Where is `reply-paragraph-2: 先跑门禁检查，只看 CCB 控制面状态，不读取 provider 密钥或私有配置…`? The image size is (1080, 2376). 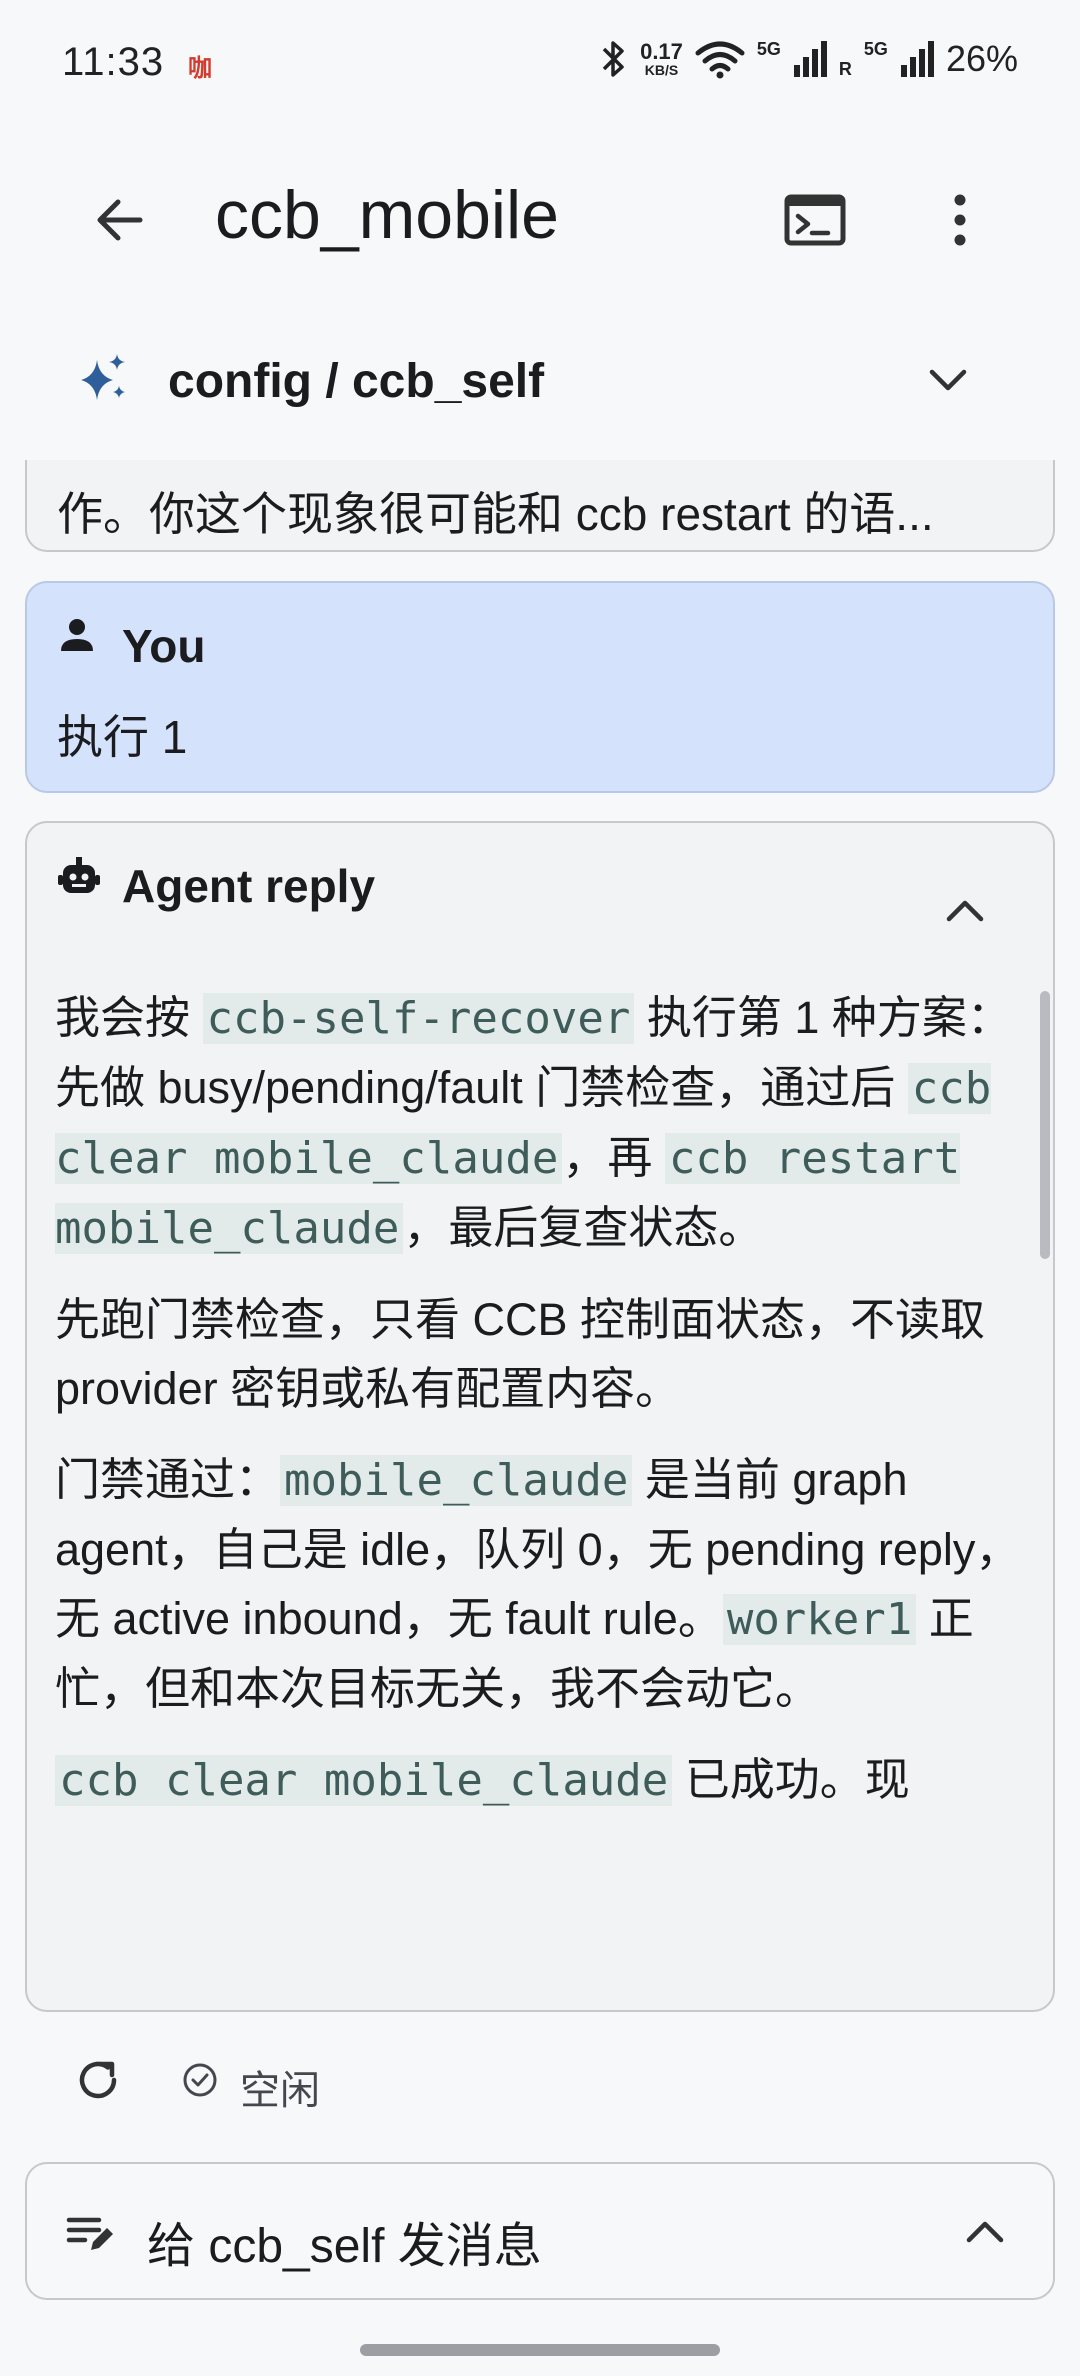 reply-paragraph-2: 先跑门禁检查，只看 CCB 控制面状态，不读取 provider 密钥或私有配置… is located at coordinates (520, 1354).